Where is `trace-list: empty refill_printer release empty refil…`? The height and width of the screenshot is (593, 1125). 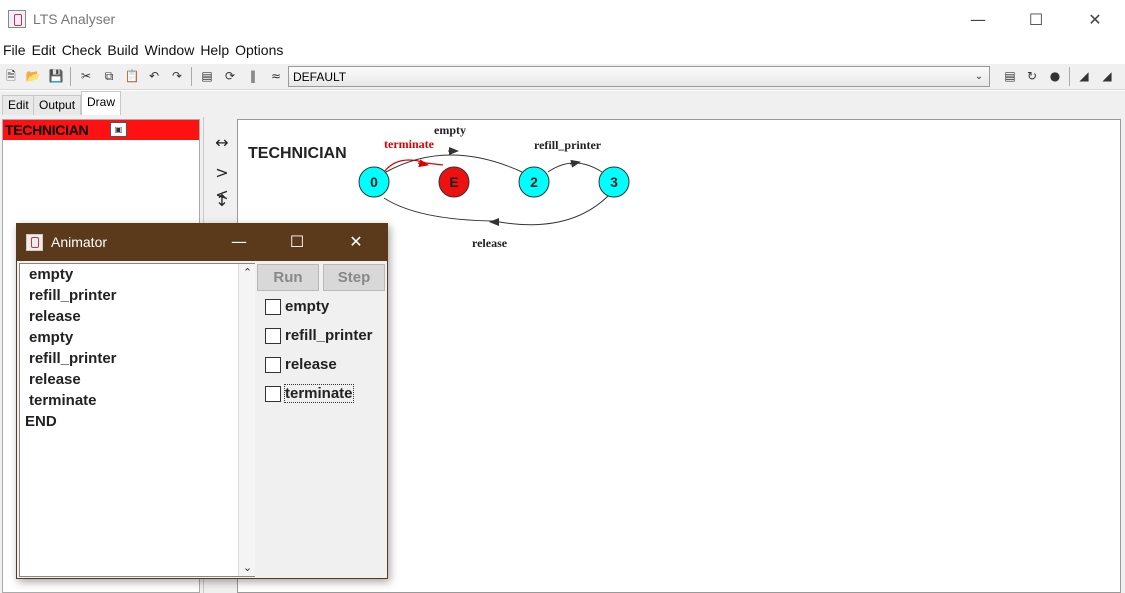 trace-list: empty refill_printer release empty refil… is located at coordinates (137, 420).